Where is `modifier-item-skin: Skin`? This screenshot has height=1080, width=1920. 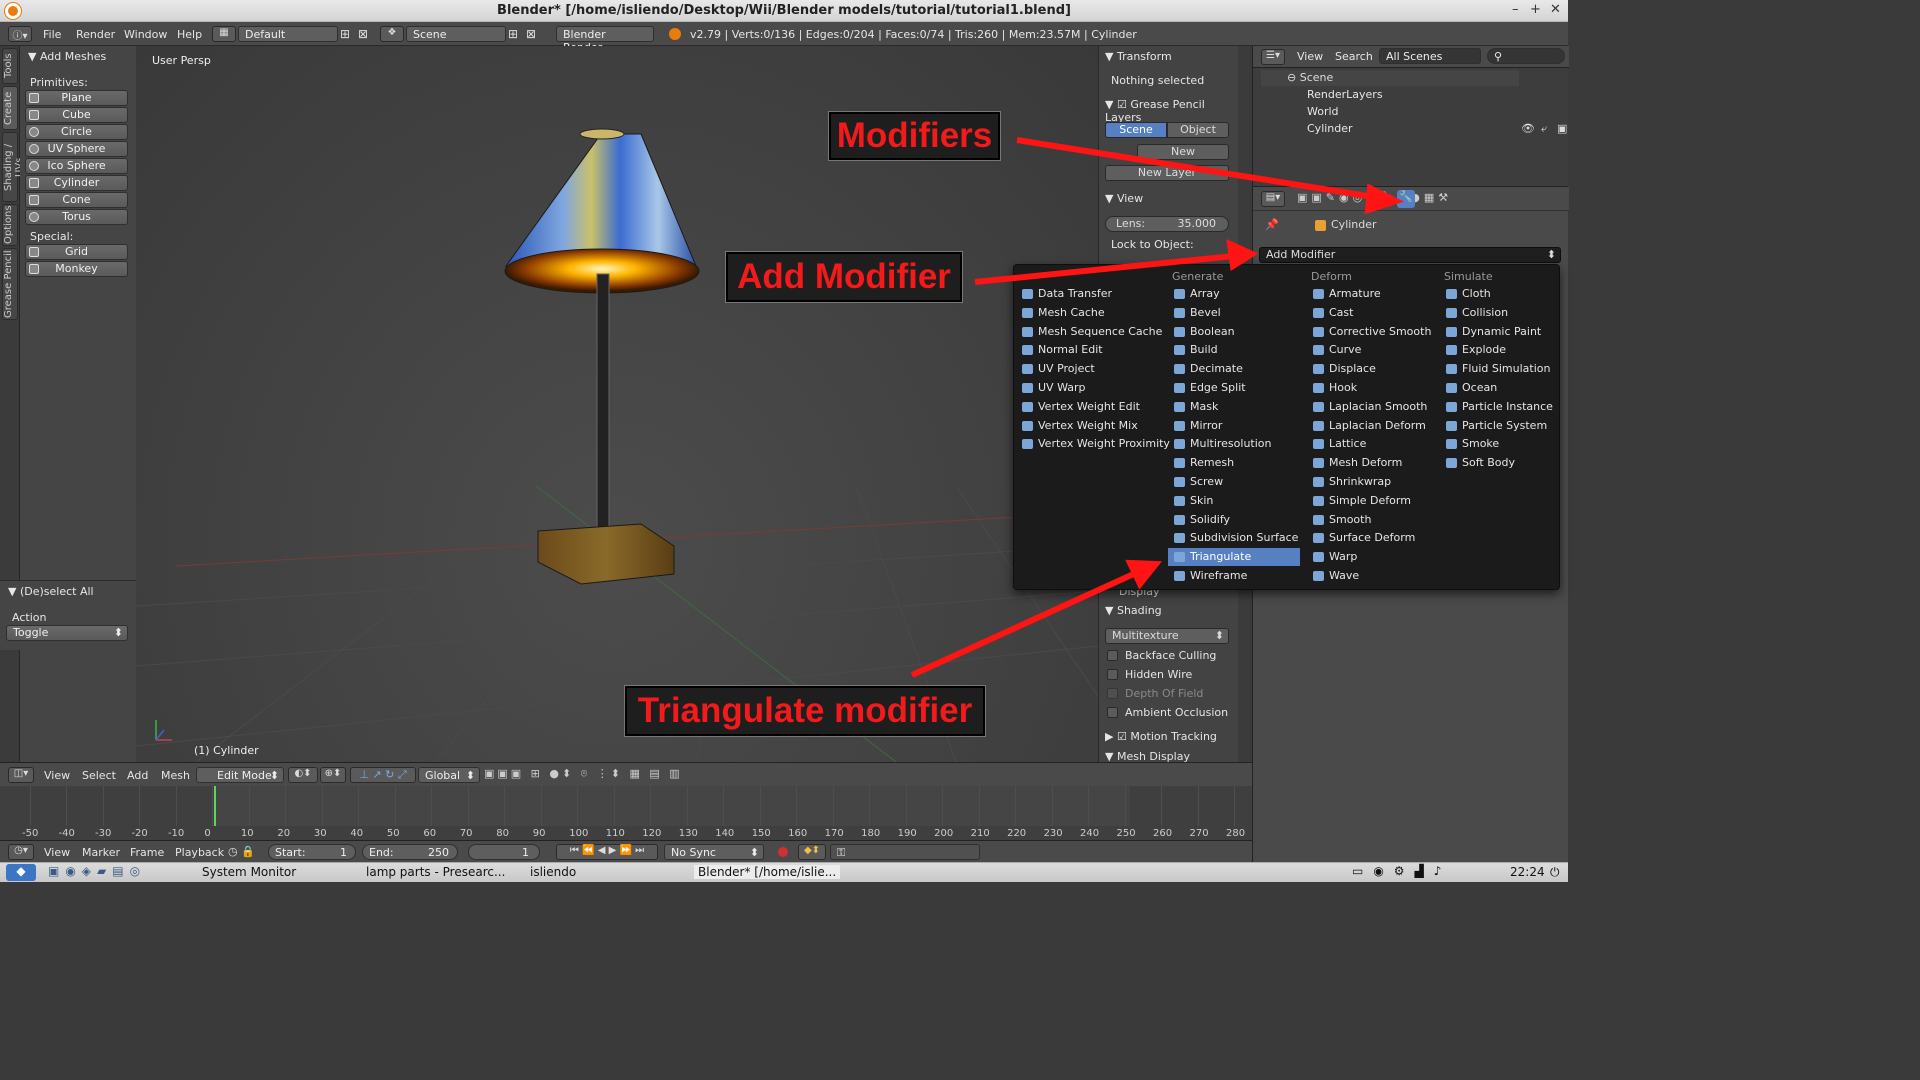
modifier-item-skin: Skin is located at coordinates (1234, 501).